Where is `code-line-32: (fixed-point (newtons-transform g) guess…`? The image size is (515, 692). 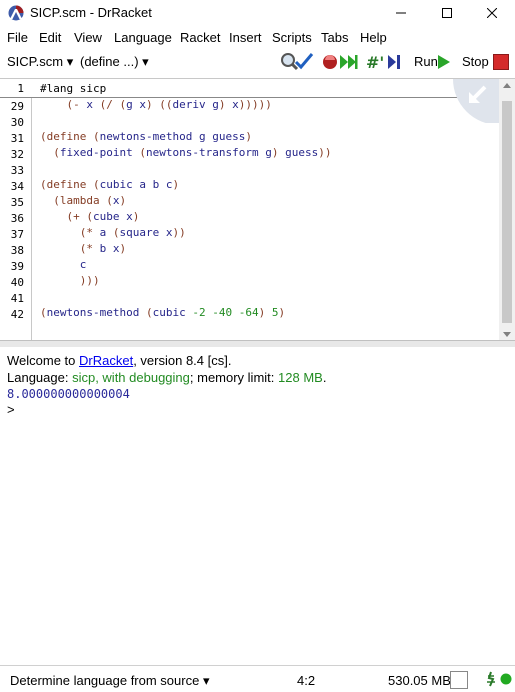 code-line-32: (fixed-point (newtons-transform g) guess… is located at coordinates (186, 152).